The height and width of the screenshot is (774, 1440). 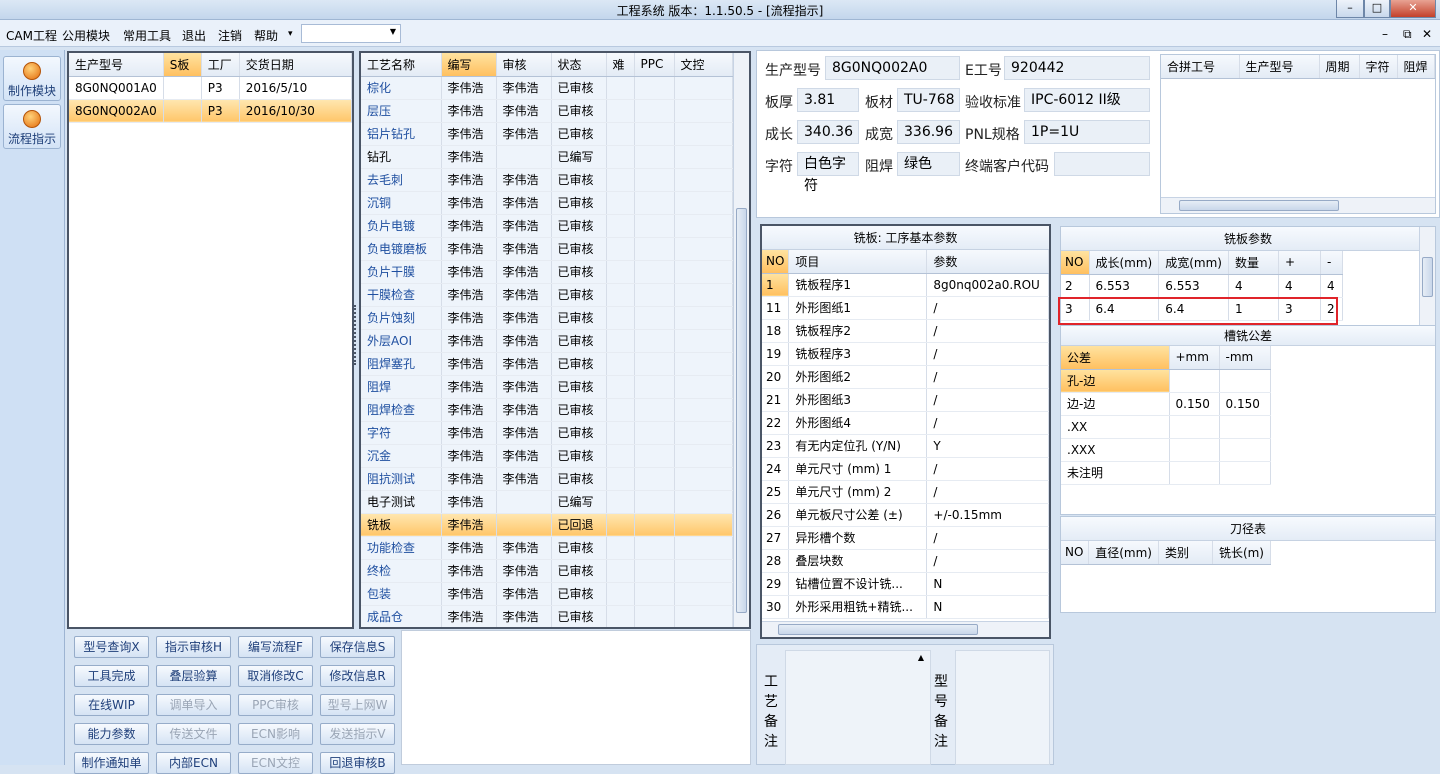 What do you see at coordinates (296, 65) in the screenshot?
I see `col-delivery-date: 交货日期` at bounding box center [296, 65].